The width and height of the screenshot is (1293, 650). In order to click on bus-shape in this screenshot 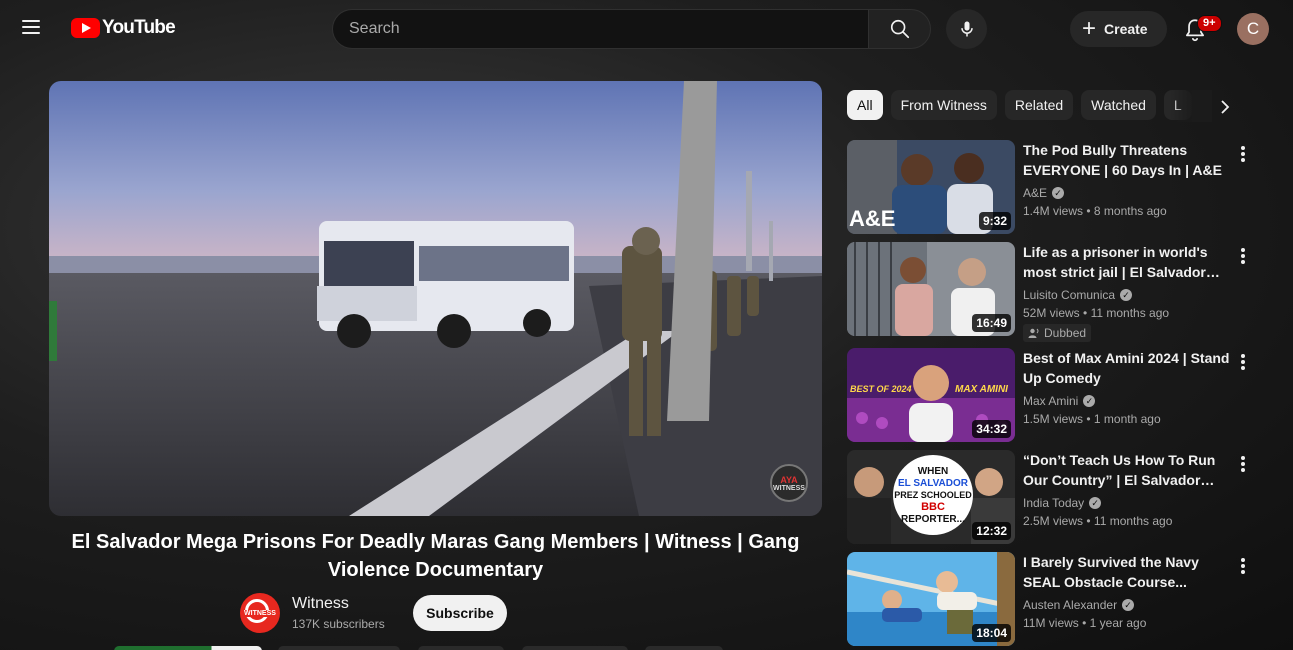, I will do `click(445, 284)`.